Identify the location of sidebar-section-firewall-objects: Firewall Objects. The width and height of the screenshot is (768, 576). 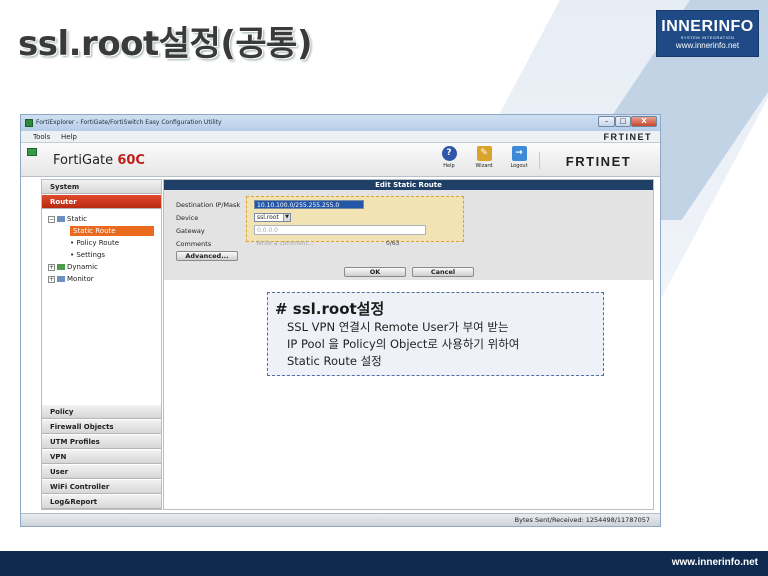
(101, 427).